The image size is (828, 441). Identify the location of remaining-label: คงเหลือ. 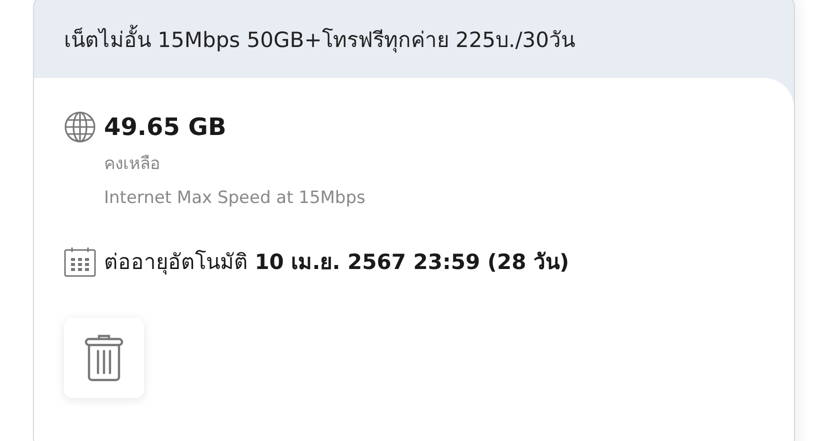
(132, 164).